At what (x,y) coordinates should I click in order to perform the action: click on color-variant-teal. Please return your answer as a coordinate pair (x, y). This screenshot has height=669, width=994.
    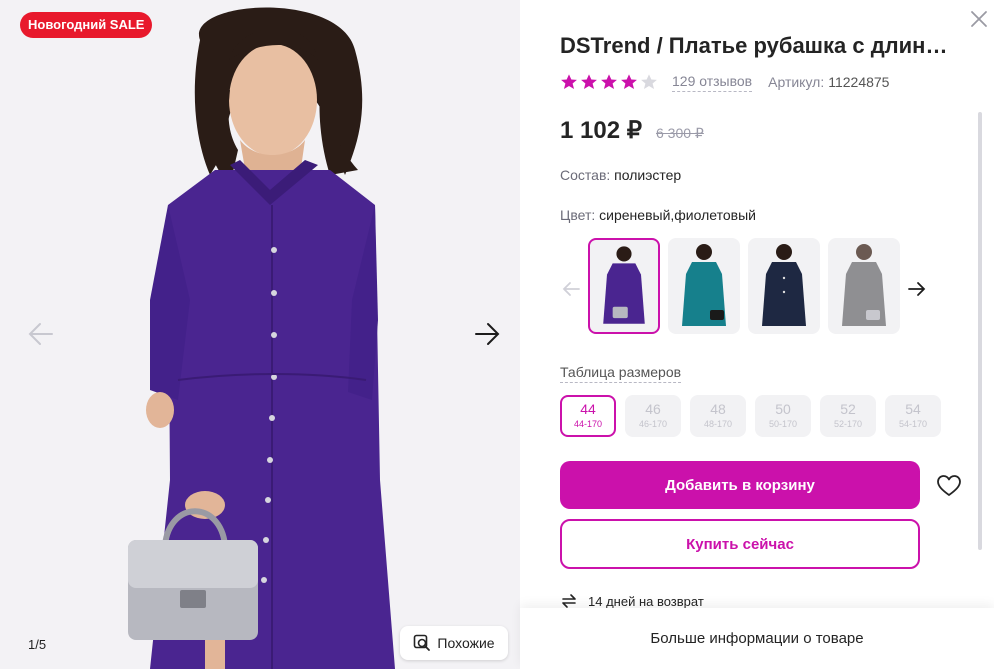
    Looking at the image, I should click on (704, 286).